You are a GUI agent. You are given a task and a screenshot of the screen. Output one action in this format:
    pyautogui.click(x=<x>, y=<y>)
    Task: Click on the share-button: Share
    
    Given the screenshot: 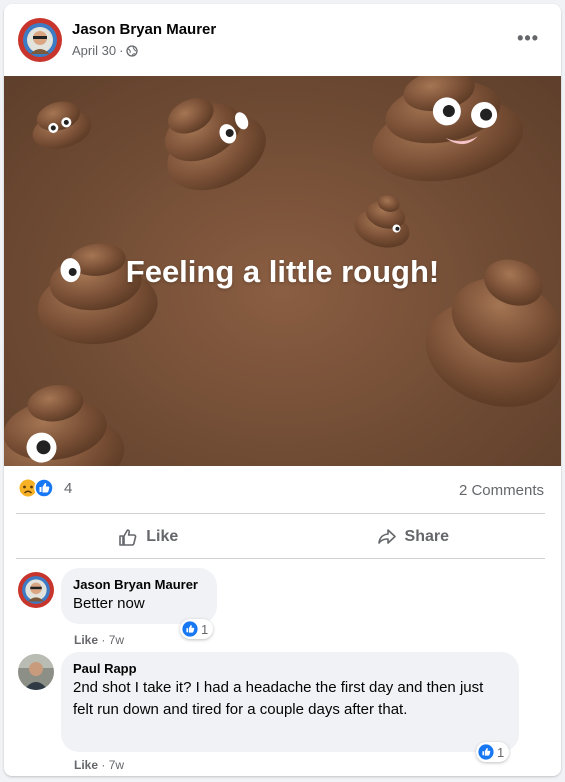 What is the action you would take?
    pyautogui.click(x=413, y=537)
    